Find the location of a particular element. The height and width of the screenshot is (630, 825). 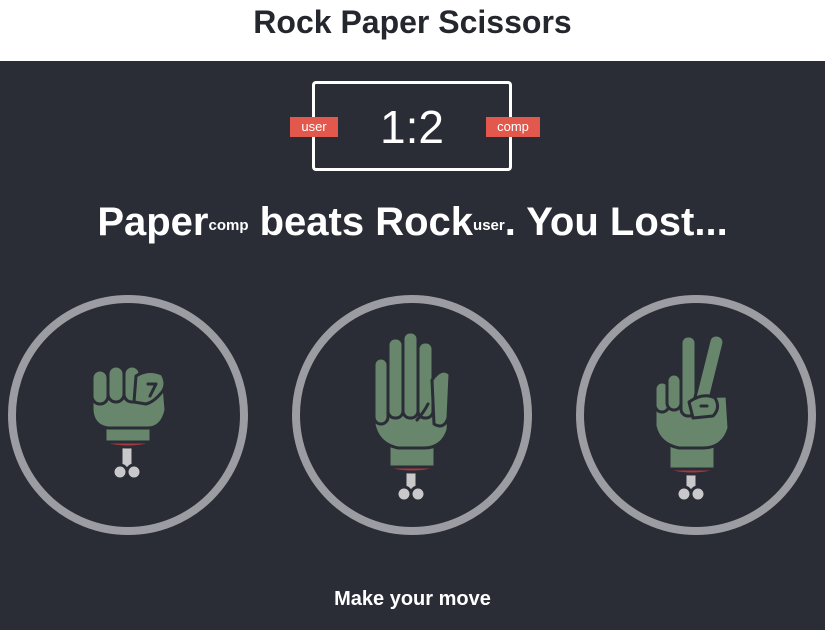

comp-score-badge: comp is located at coordinates (513, 127).